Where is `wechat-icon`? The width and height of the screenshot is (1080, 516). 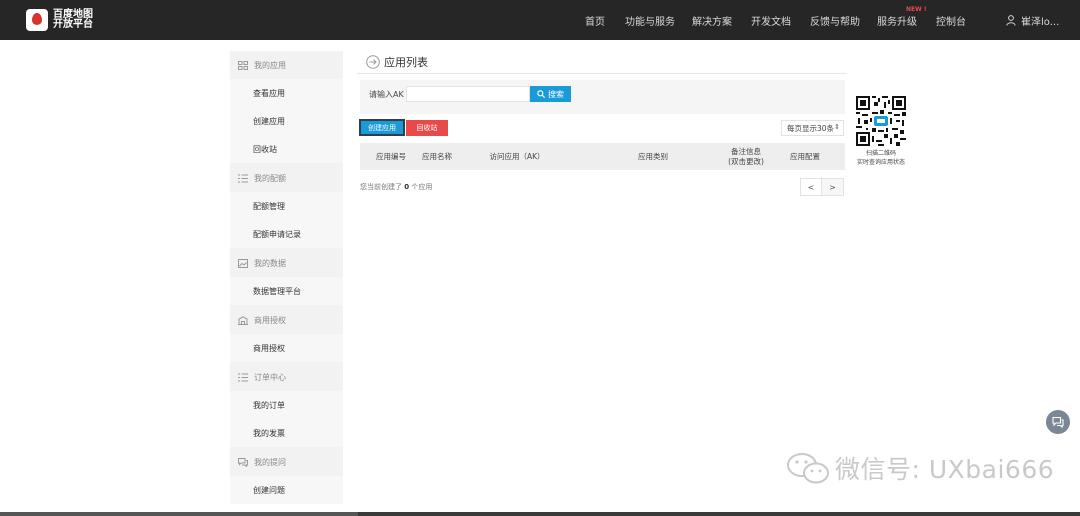
wechat-icon is located at coordinates (808, 468).